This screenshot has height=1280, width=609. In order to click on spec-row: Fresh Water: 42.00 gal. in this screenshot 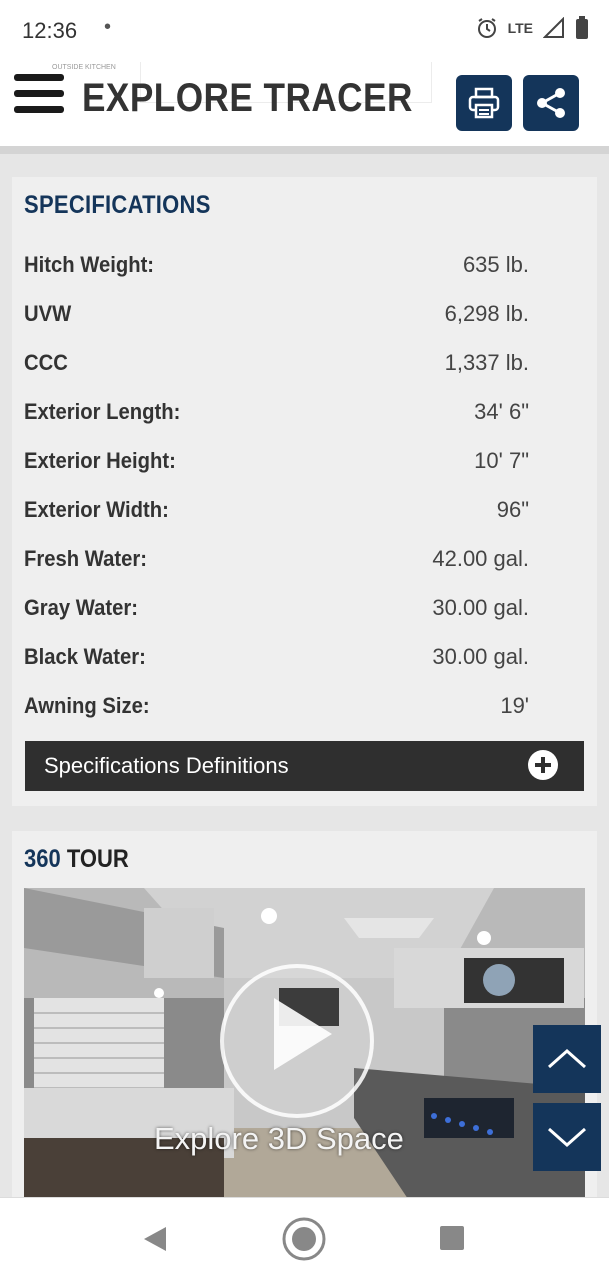, I will do `click(276, 559)`.